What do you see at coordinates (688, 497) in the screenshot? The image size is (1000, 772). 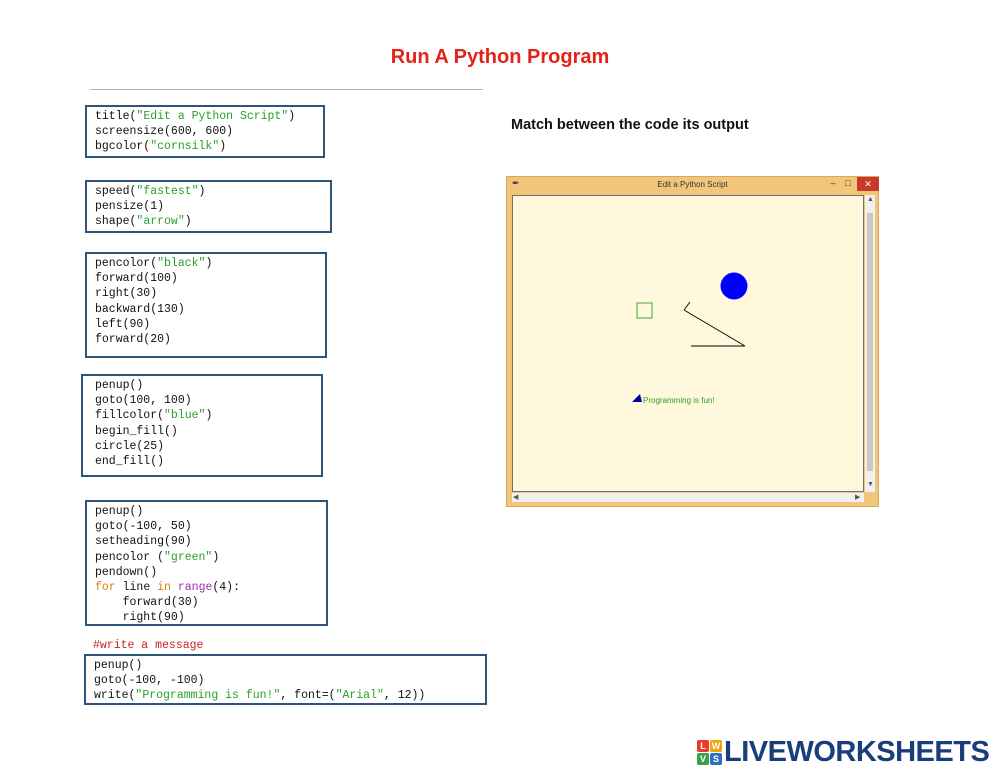 I see `horizontal-scrollbar: ◀ ▶` at bounding box center [688, 497].